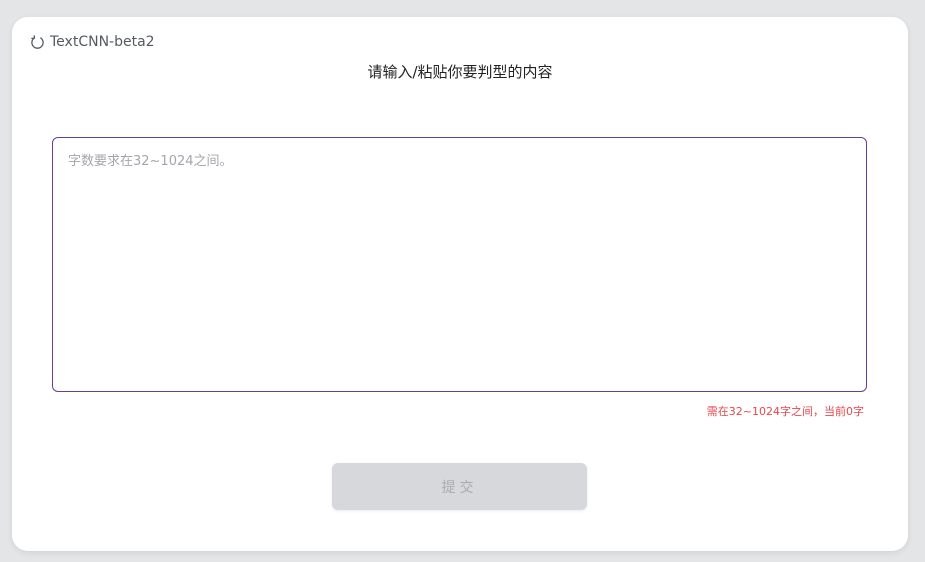  I want to click on submit-button: 提交, so click(459, 486).